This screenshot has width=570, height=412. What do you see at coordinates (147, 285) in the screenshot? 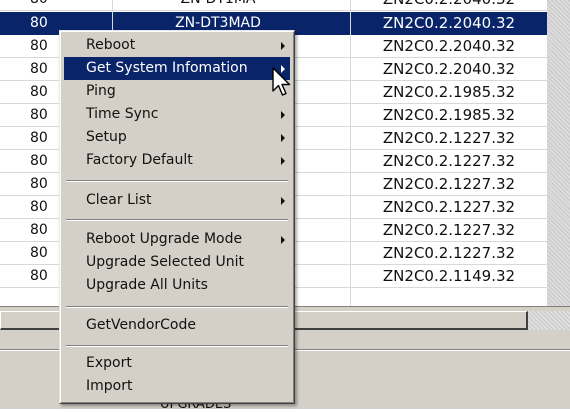
I see `menu-item-label: Upgrade All Units` at bounding box center [147, 285].